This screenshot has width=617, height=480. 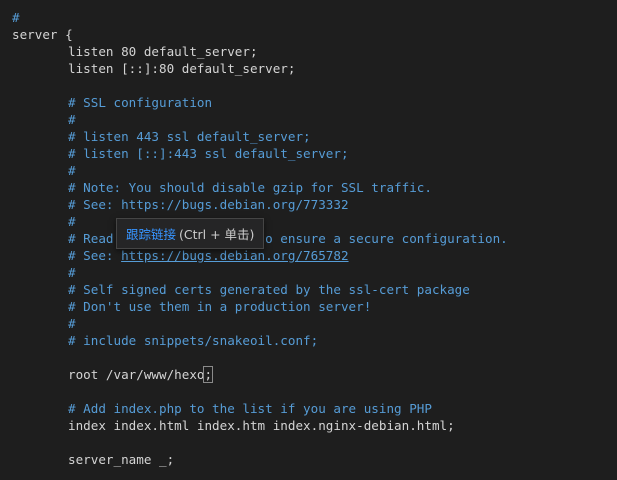 I want to click on code-line: # include snippets/snakeoil.conf;, so click(x=260, y=340).